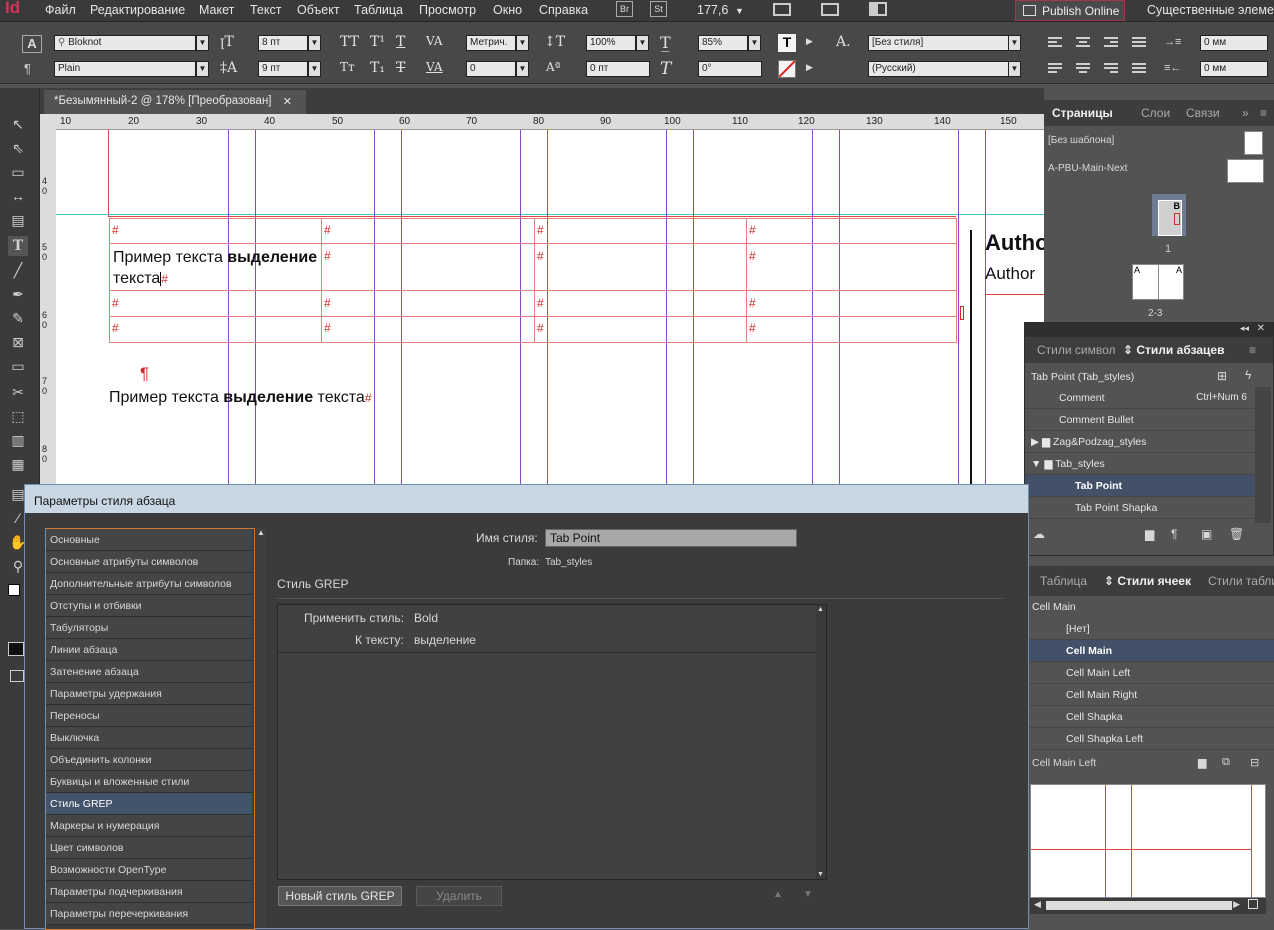 The image size is (1274, 930). I want to click on menu-edit: Редактирование, so click(137, 10).